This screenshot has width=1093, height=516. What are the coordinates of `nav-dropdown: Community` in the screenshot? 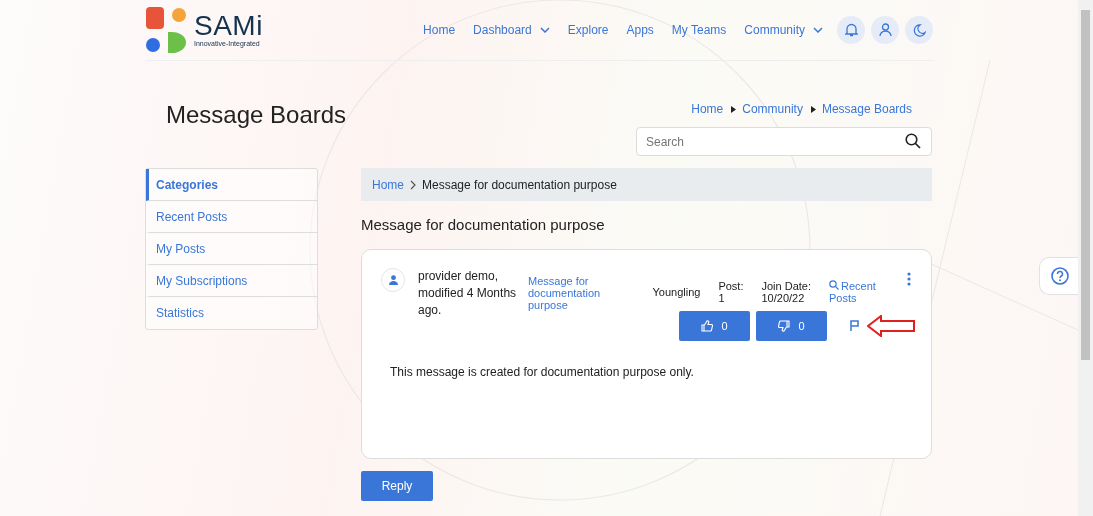 It's located at (783, 30).